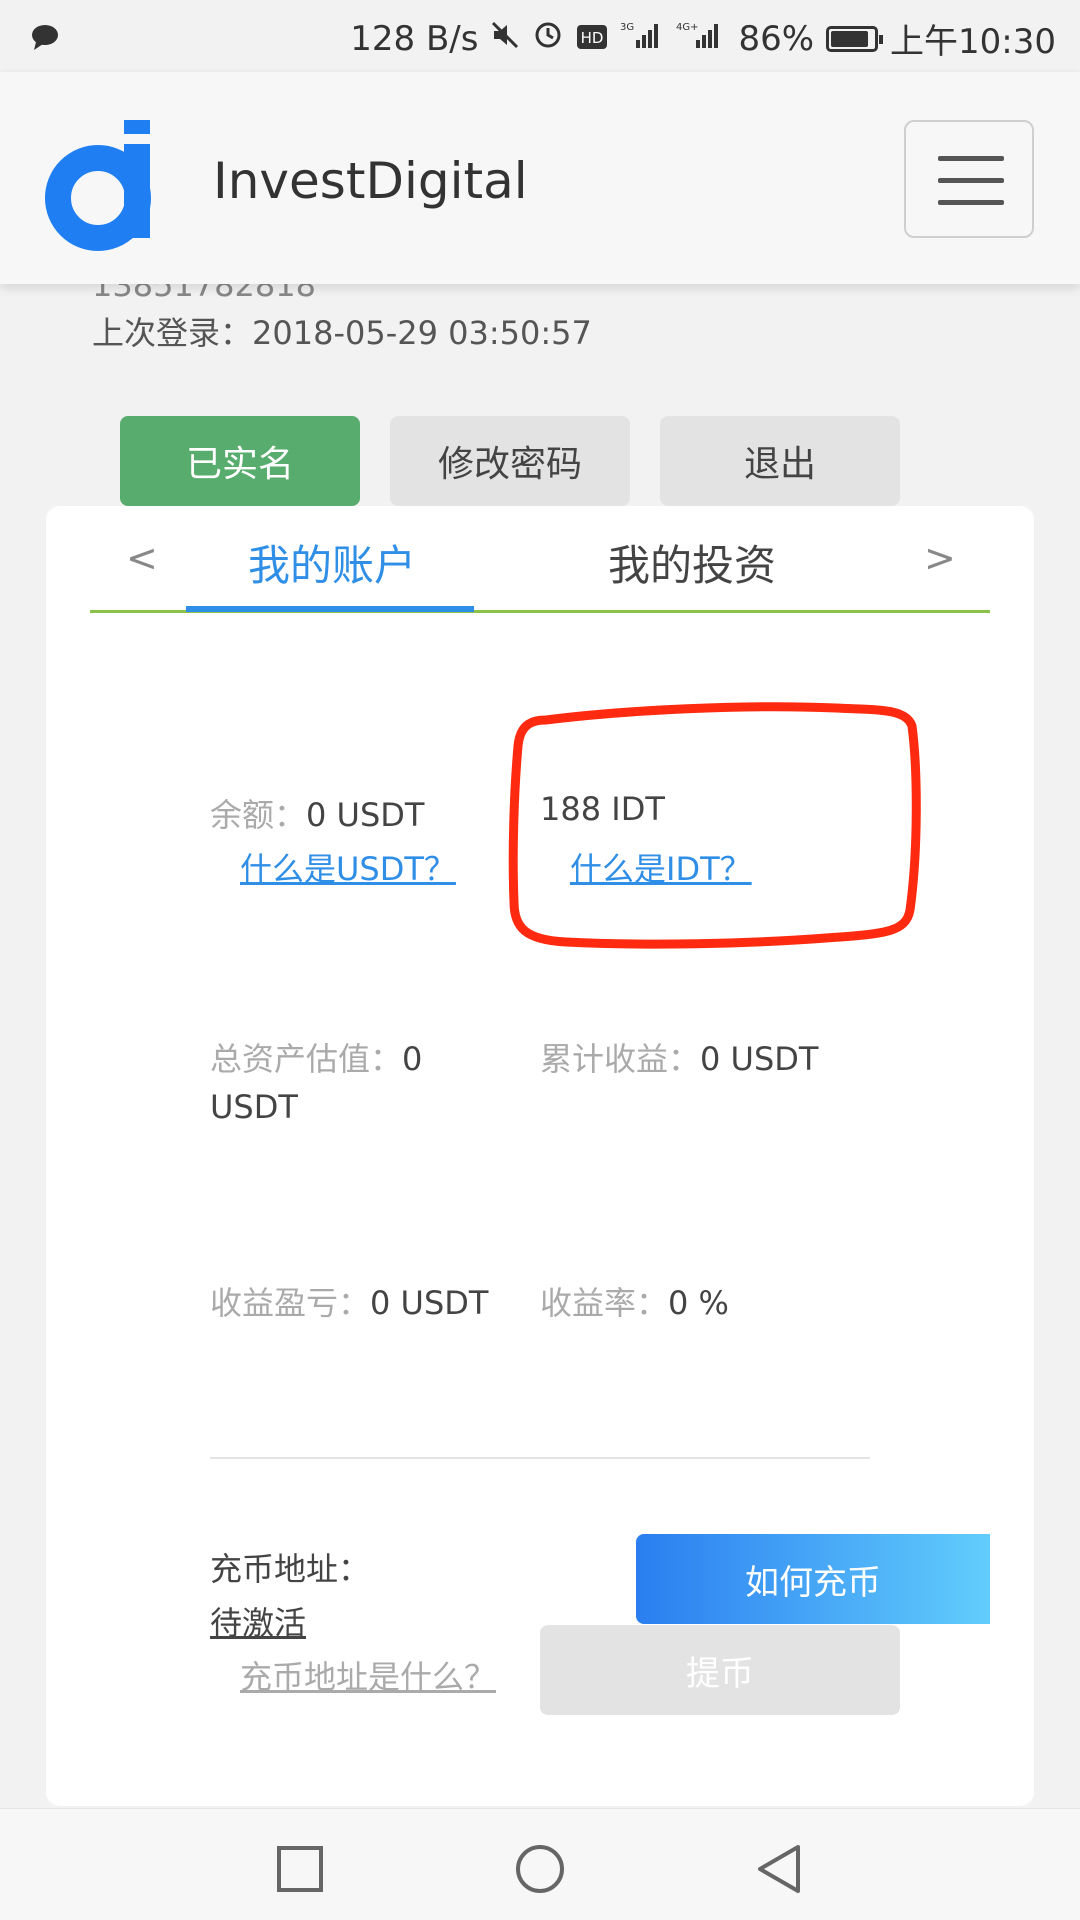  I want to click on return-rate: 收益率：0 %, so click(634, 1301).